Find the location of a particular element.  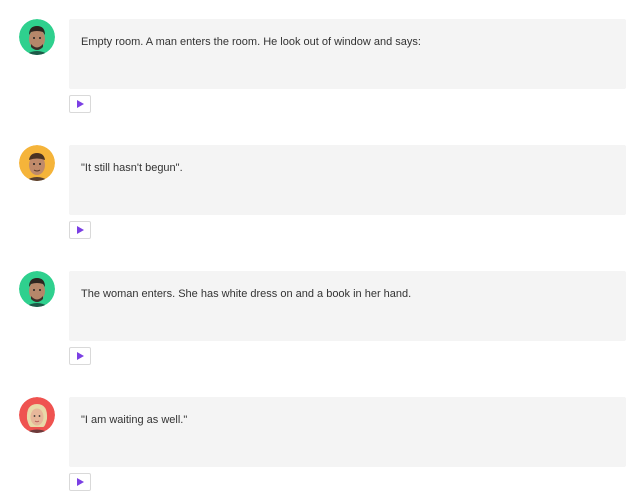

woman-avatar-icon is located at coordinates (37, 415).